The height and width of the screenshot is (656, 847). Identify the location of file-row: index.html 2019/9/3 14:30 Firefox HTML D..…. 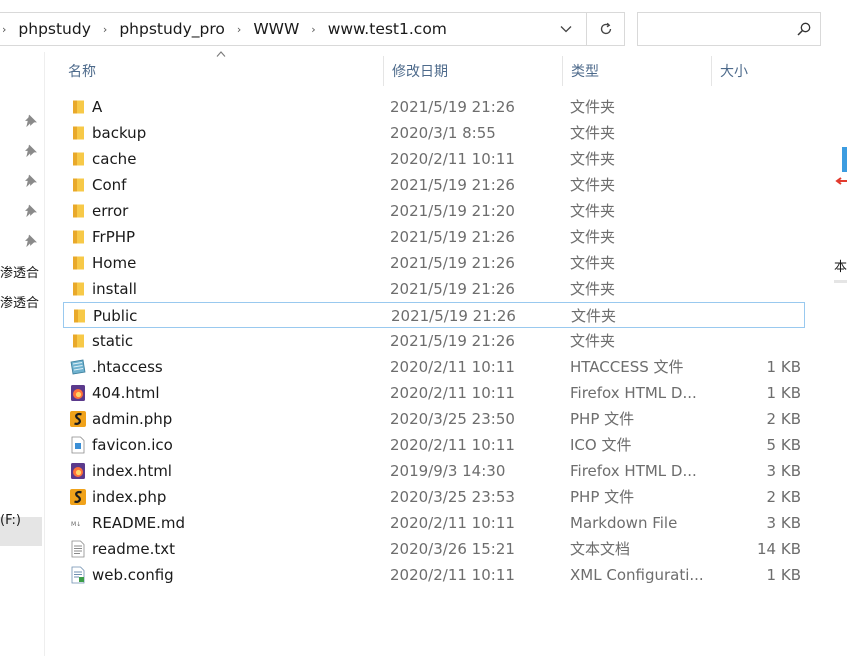
(434, 471).